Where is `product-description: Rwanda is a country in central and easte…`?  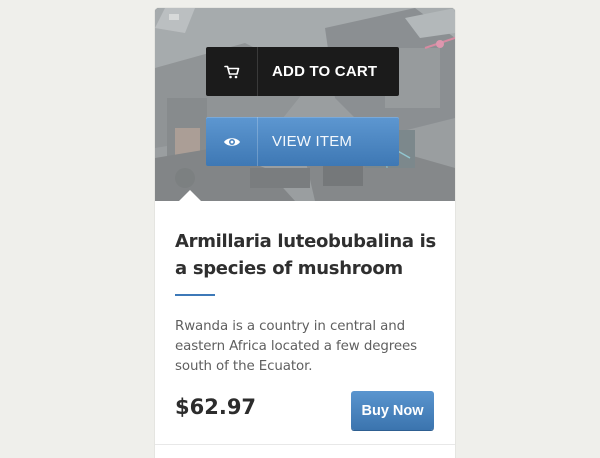
product-description: Rwanda is a country in central and easte… is located at coordinates (296, 346).